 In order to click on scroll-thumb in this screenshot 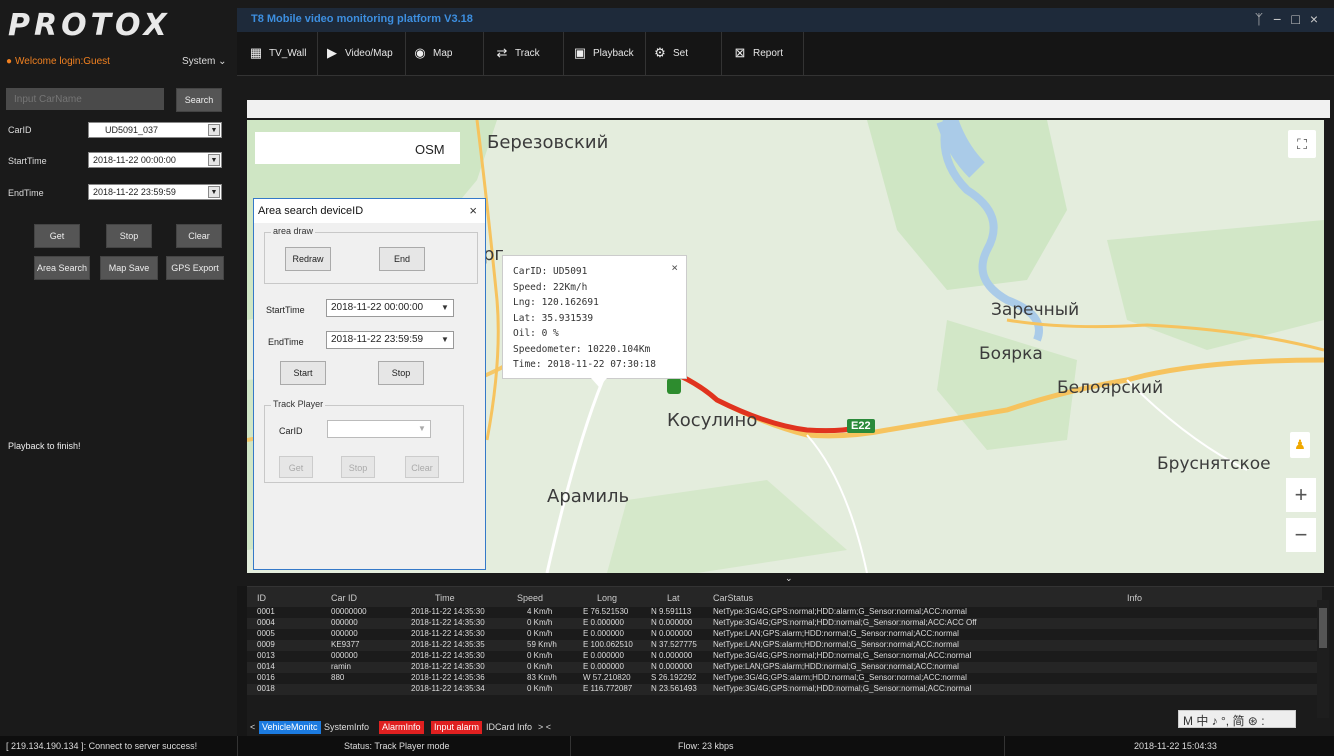, I will do `click(1323, 628)`.